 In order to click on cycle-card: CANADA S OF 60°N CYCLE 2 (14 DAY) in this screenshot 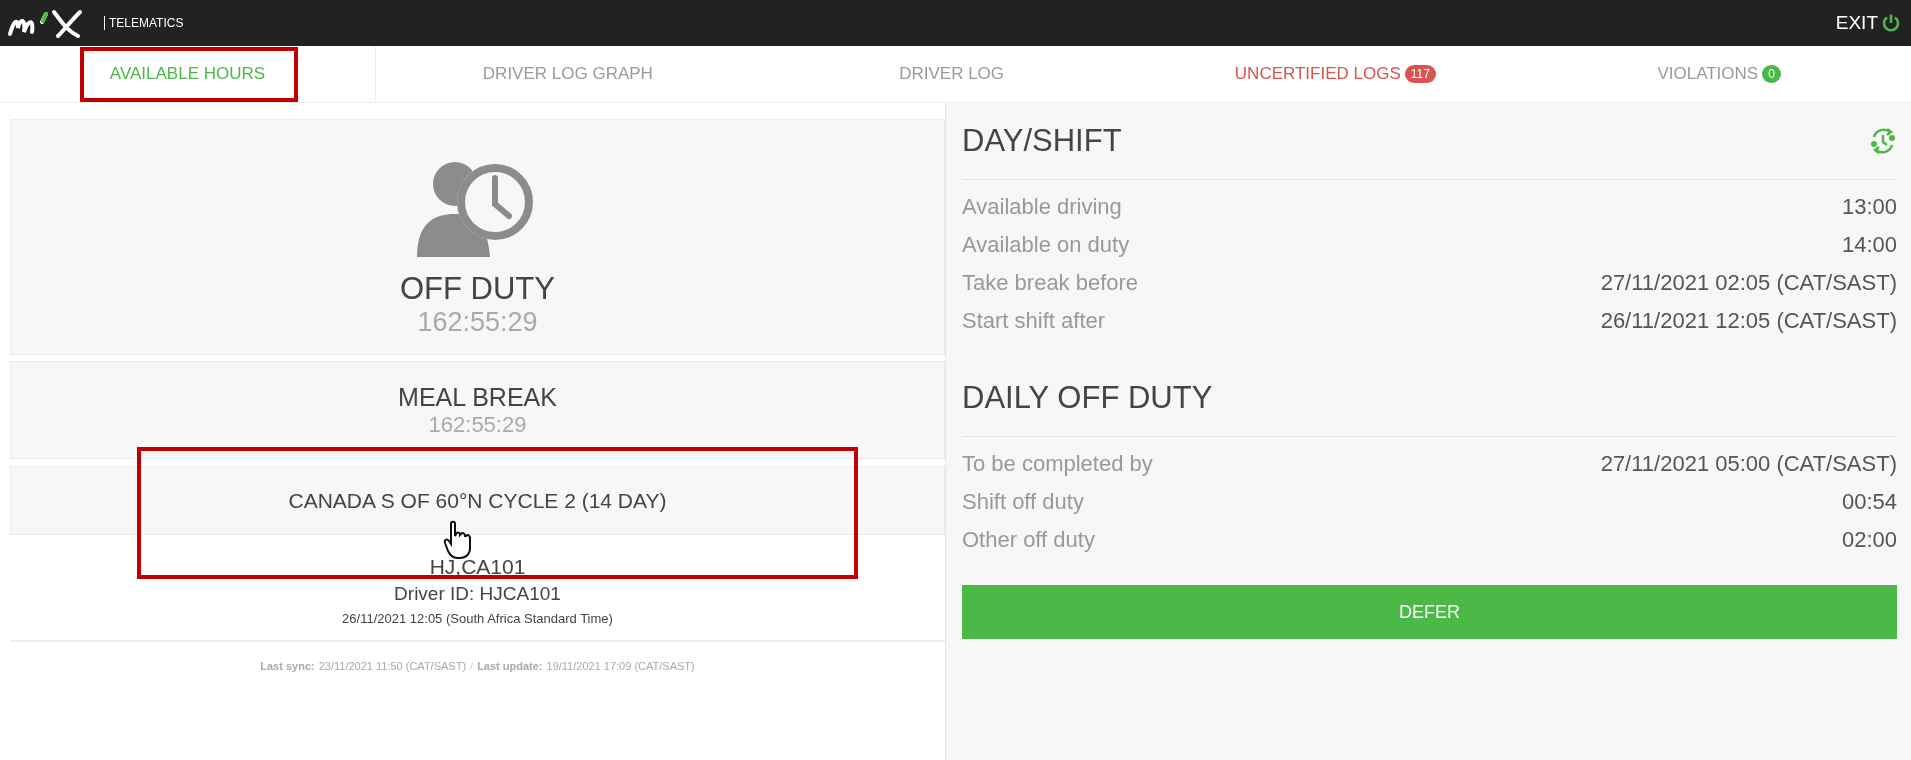, I will do `click(477, 500)`.